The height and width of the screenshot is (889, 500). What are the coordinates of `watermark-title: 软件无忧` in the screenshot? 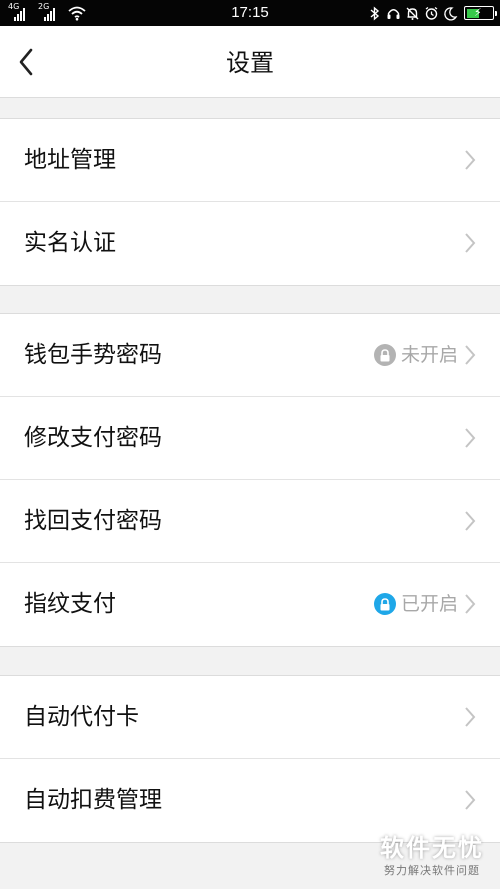 It's located at (432, 848).